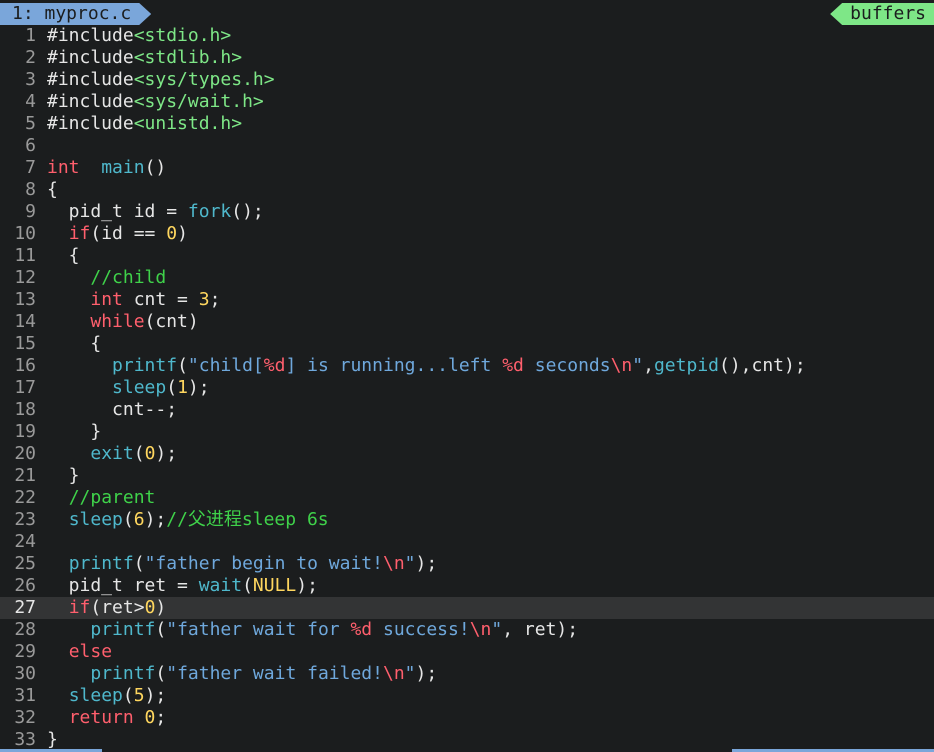 Image resolution: width=934 pixels, height=752 pixels. What do you see at coordinates (198, 101) in the screenshot?
I see `code-token: <sys/wait.h>` at bounding box center [198, 101].